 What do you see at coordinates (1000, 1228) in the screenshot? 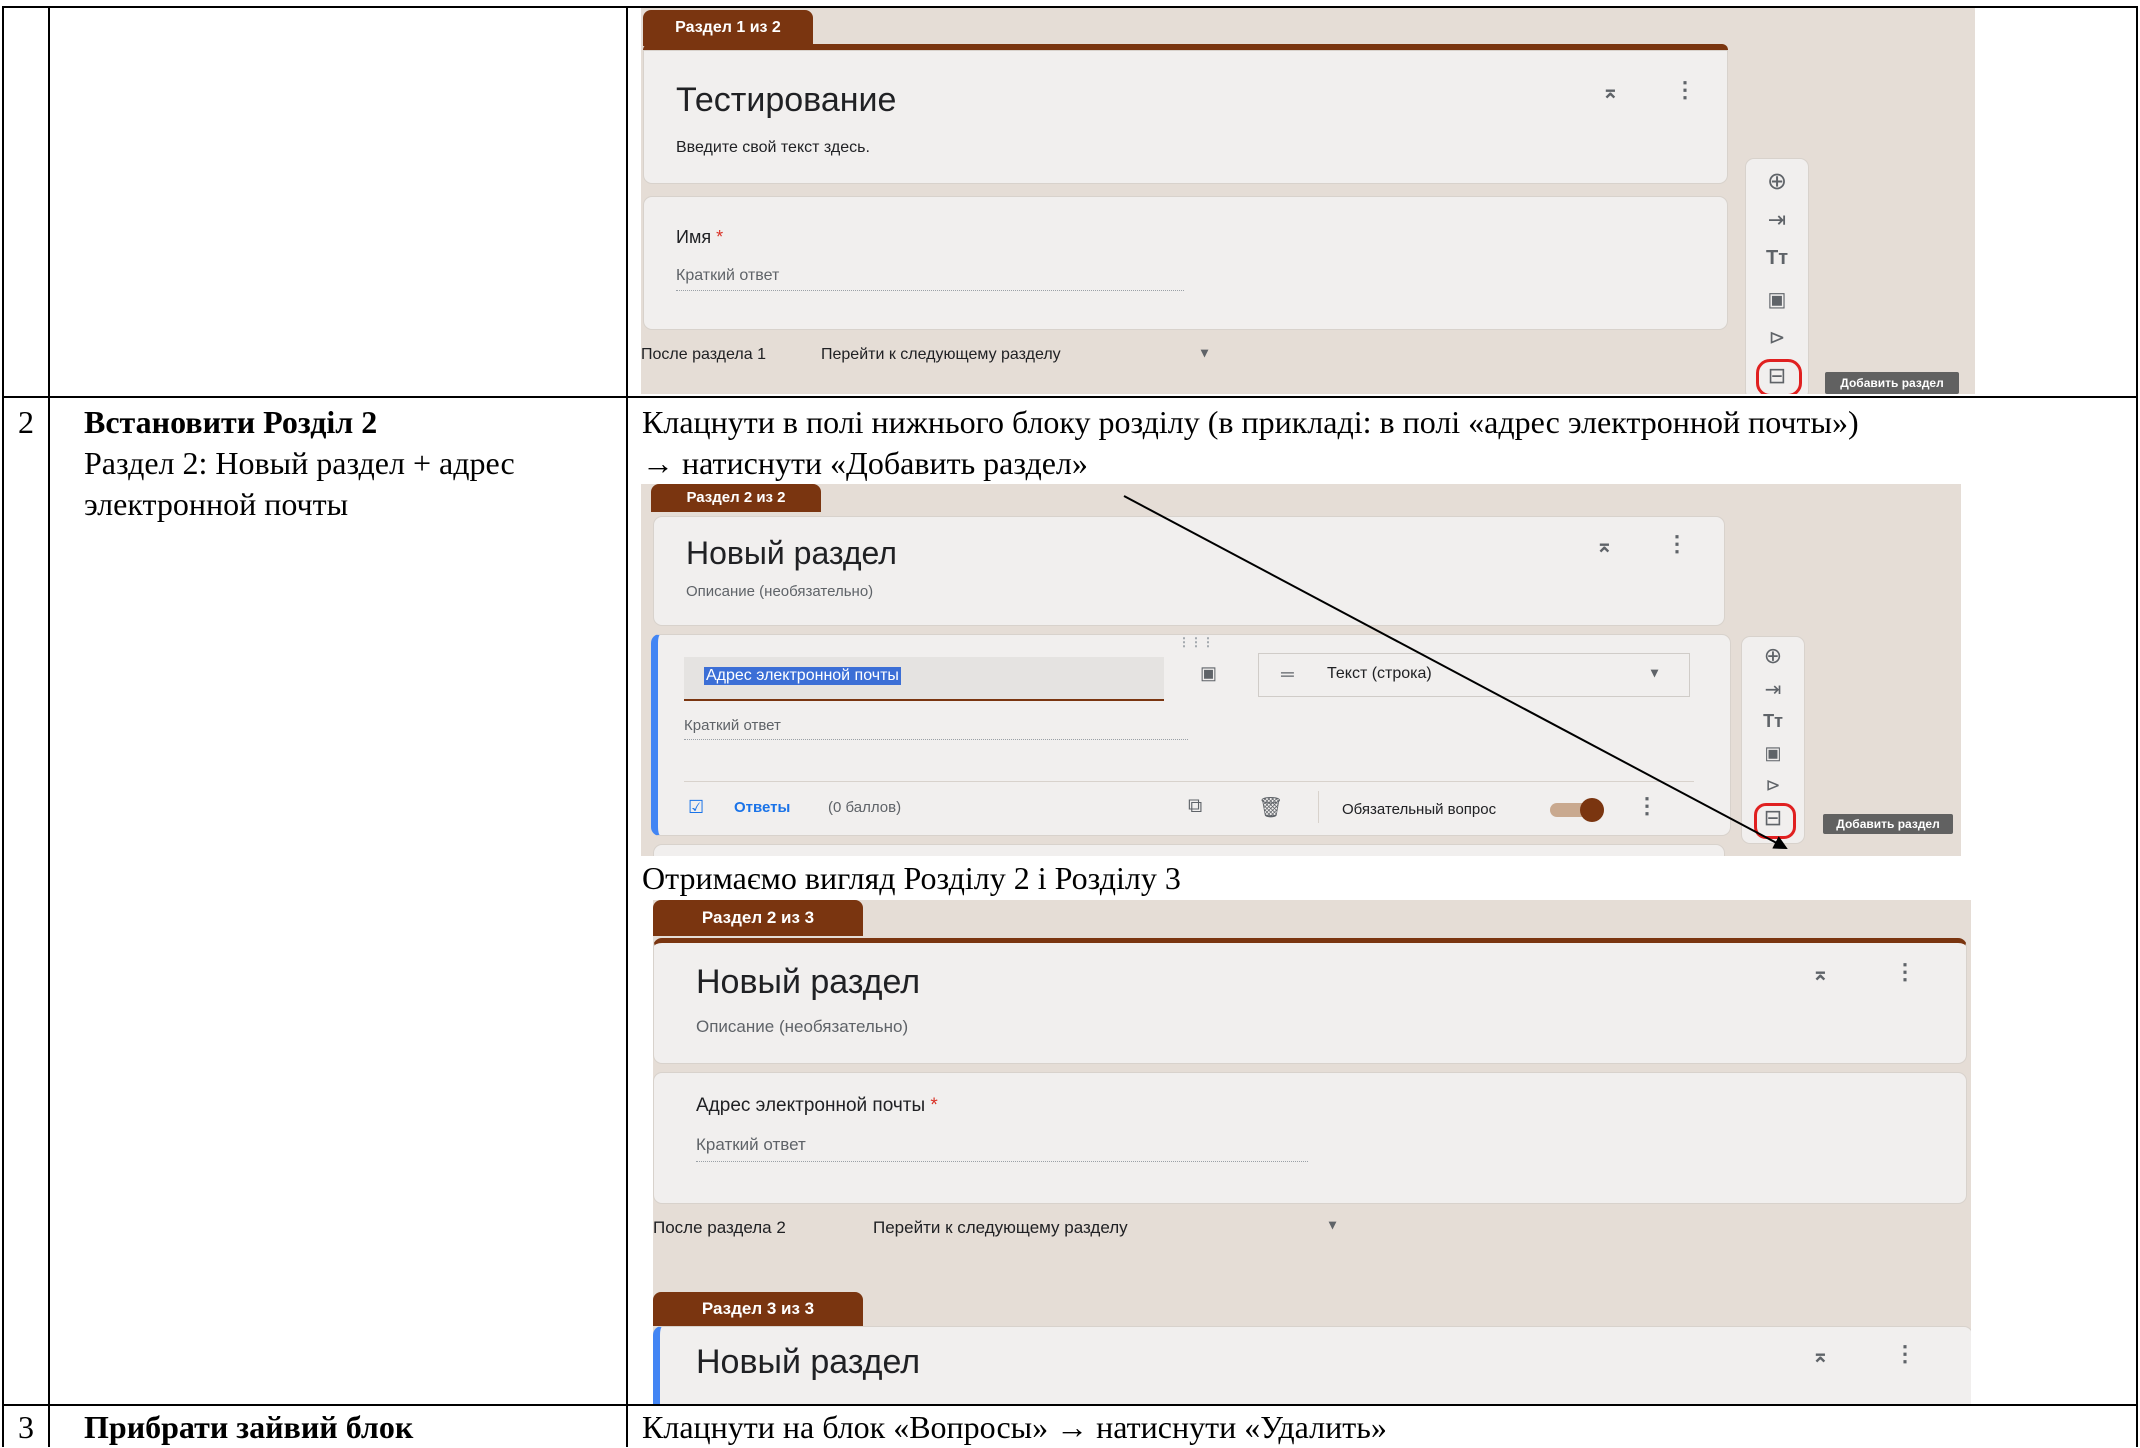
I see `after-section-select: Перейти к следующему разделу` at bounding box center [1000, 1228].